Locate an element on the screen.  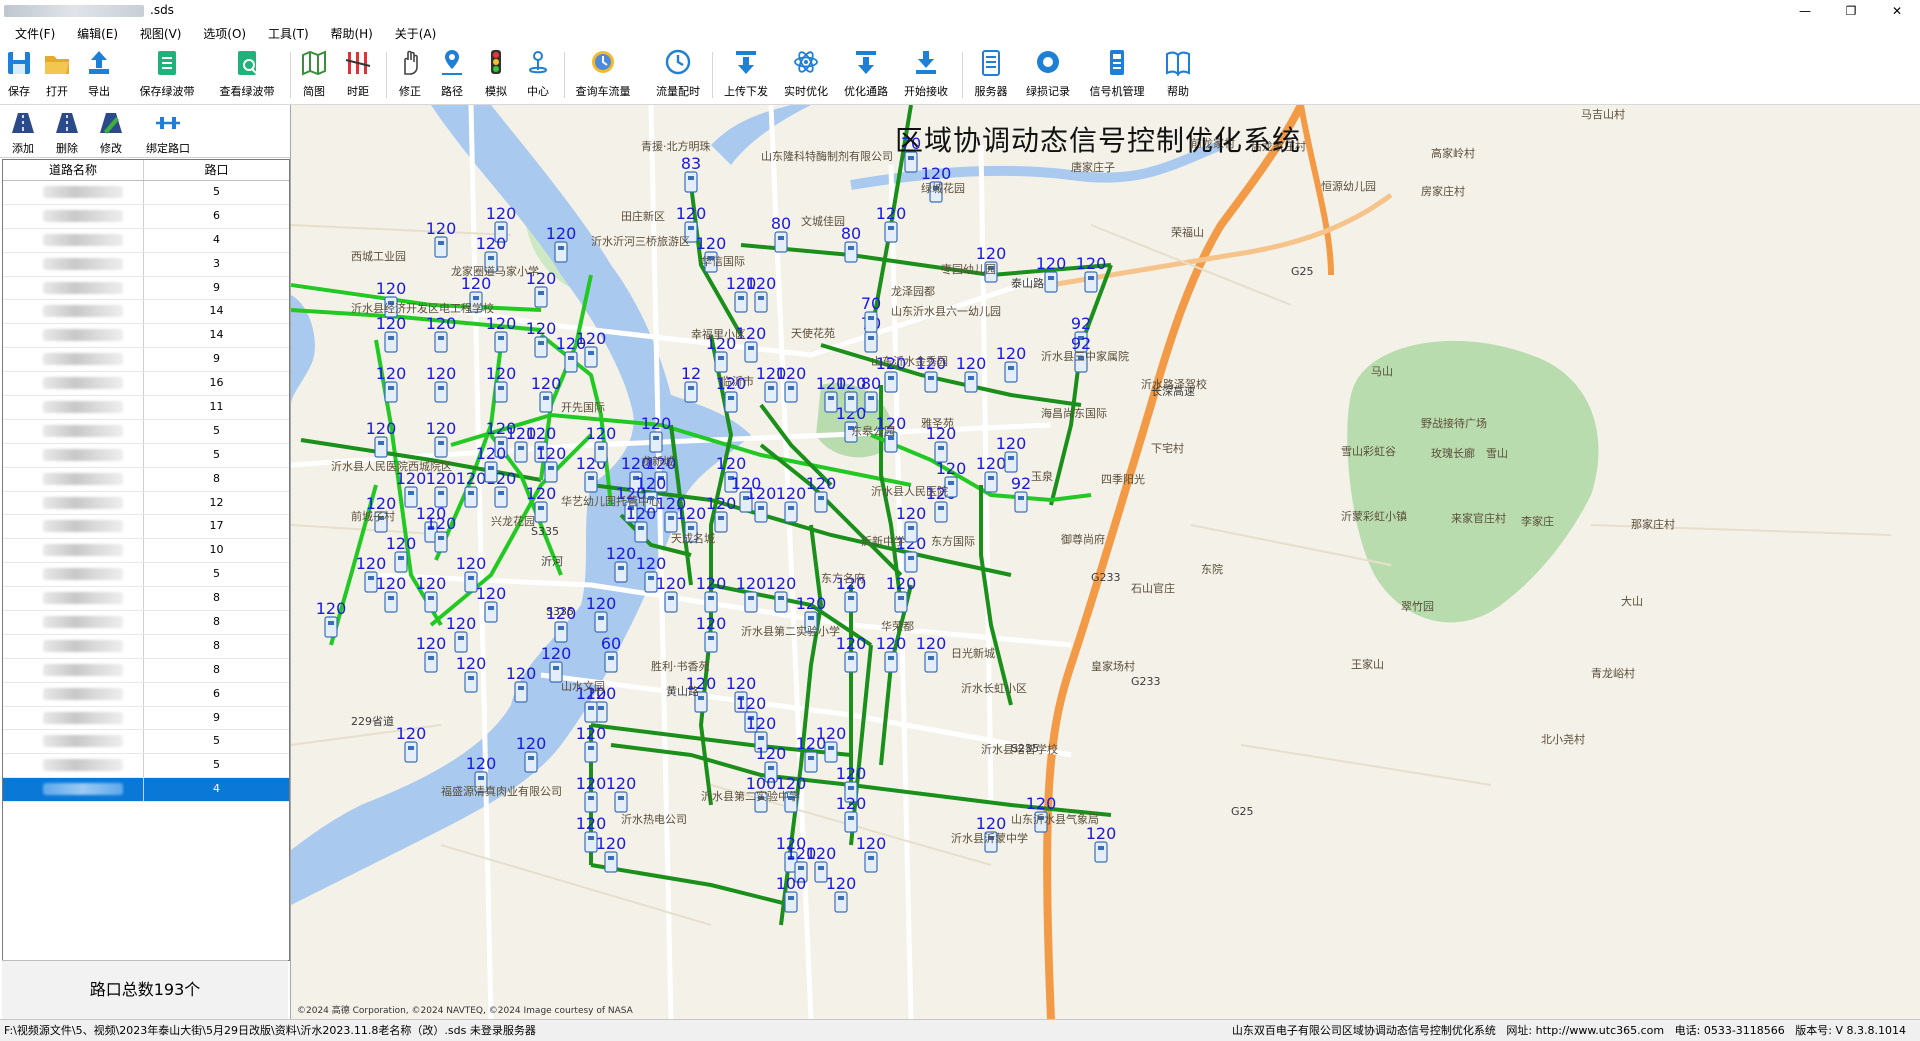
maximize-button: ❐ is located at coordinates (1851, 11).